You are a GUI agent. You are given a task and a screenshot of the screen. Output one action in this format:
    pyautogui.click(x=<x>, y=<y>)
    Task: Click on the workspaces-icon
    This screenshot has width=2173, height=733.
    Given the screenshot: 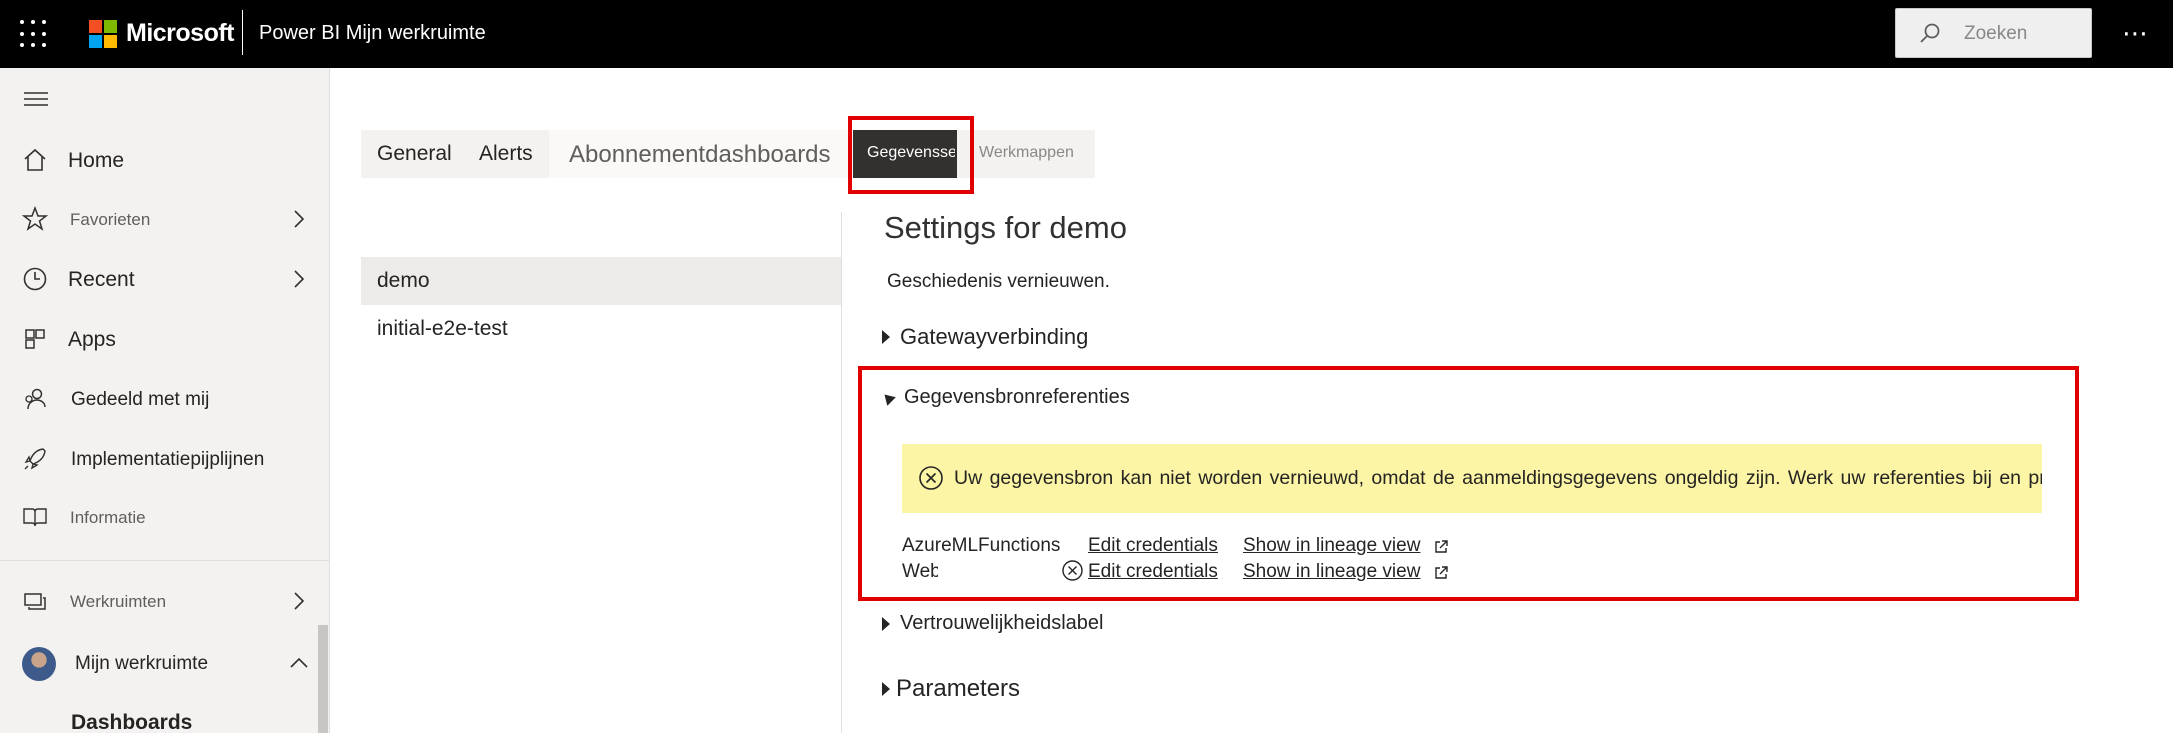 What is the action you would take?
    pyautogui.click(x=35, y=601)
    